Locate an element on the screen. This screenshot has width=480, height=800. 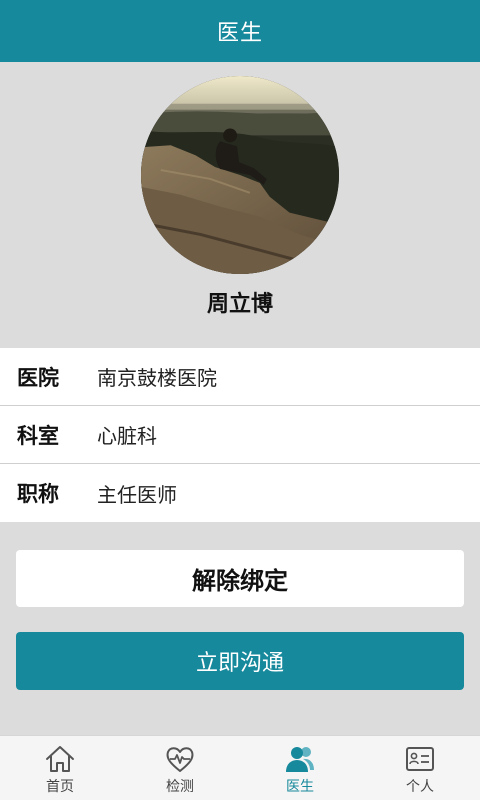
avatar-photo is located at coordinates (240, 175).